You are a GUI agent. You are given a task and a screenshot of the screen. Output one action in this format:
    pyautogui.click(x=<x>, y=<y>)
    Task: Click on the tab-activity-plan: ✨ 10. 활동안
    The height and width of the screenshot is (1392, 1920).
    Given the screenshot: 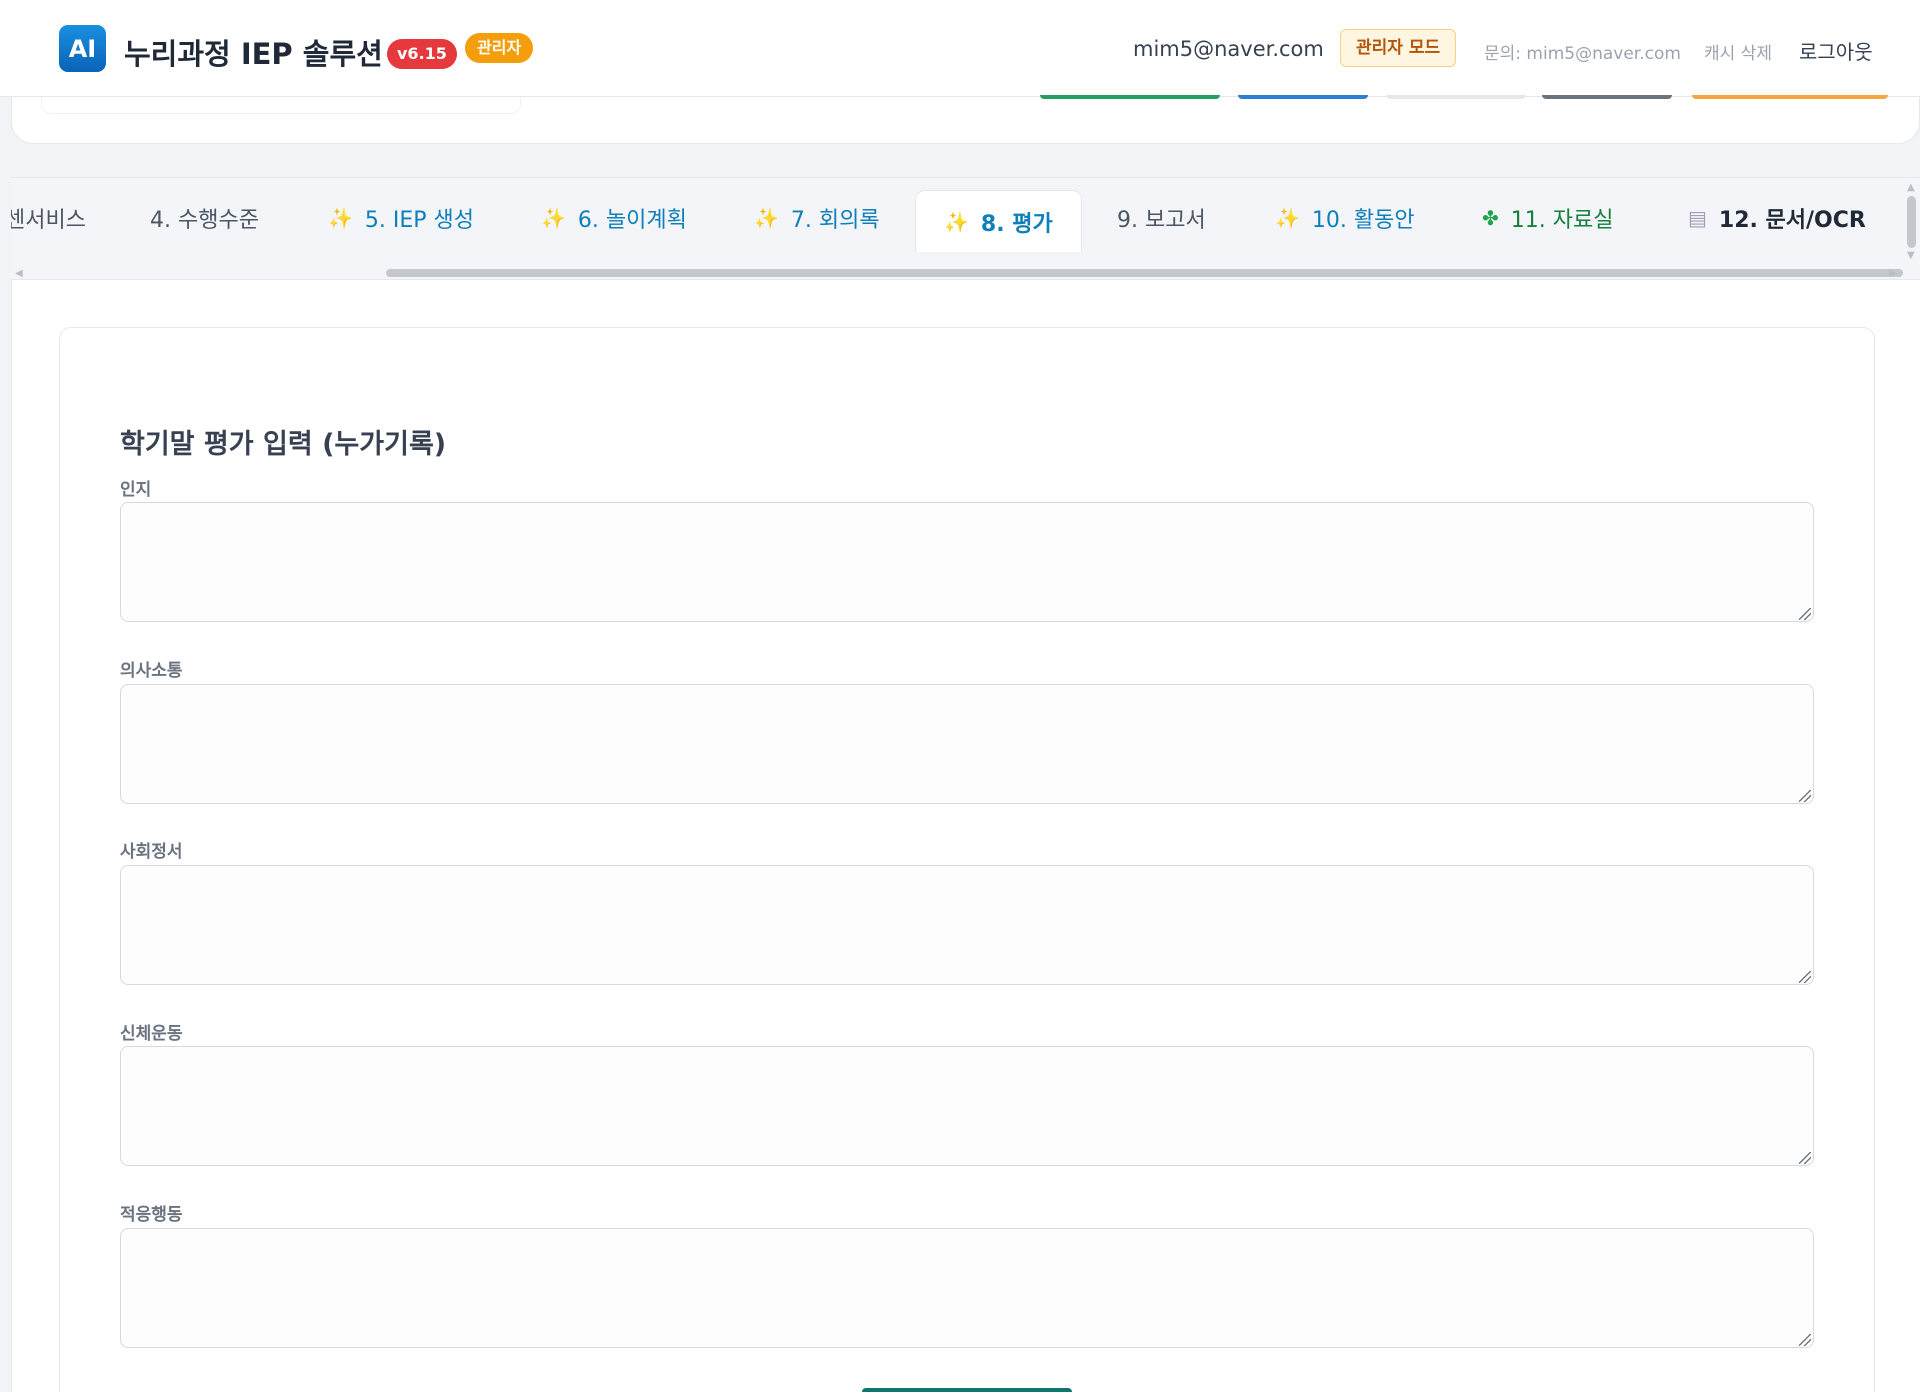 What is the action you would take?
    pyautogui.click(x=1345, y=218)
    